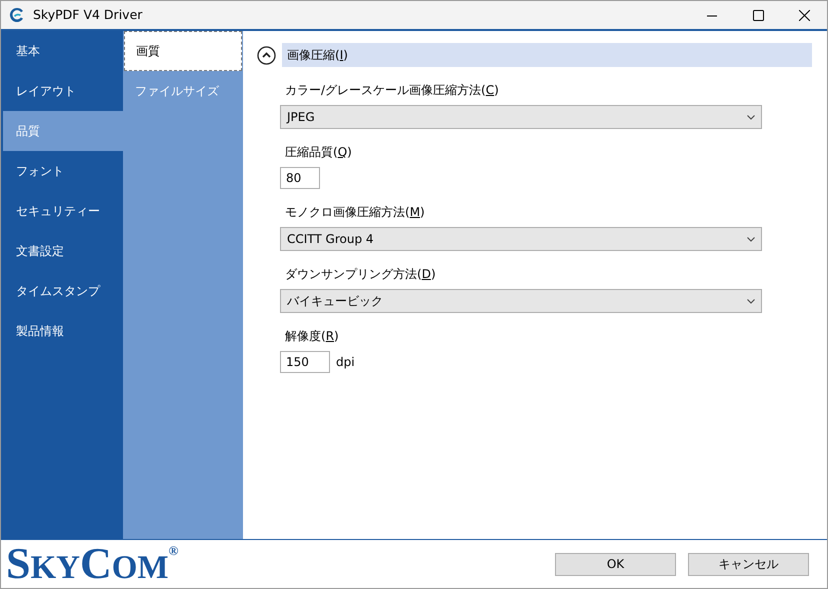  Describe the element at coordinates (63, 211) in the screenshot. I see `nav-item: セキュリティー` at that location.